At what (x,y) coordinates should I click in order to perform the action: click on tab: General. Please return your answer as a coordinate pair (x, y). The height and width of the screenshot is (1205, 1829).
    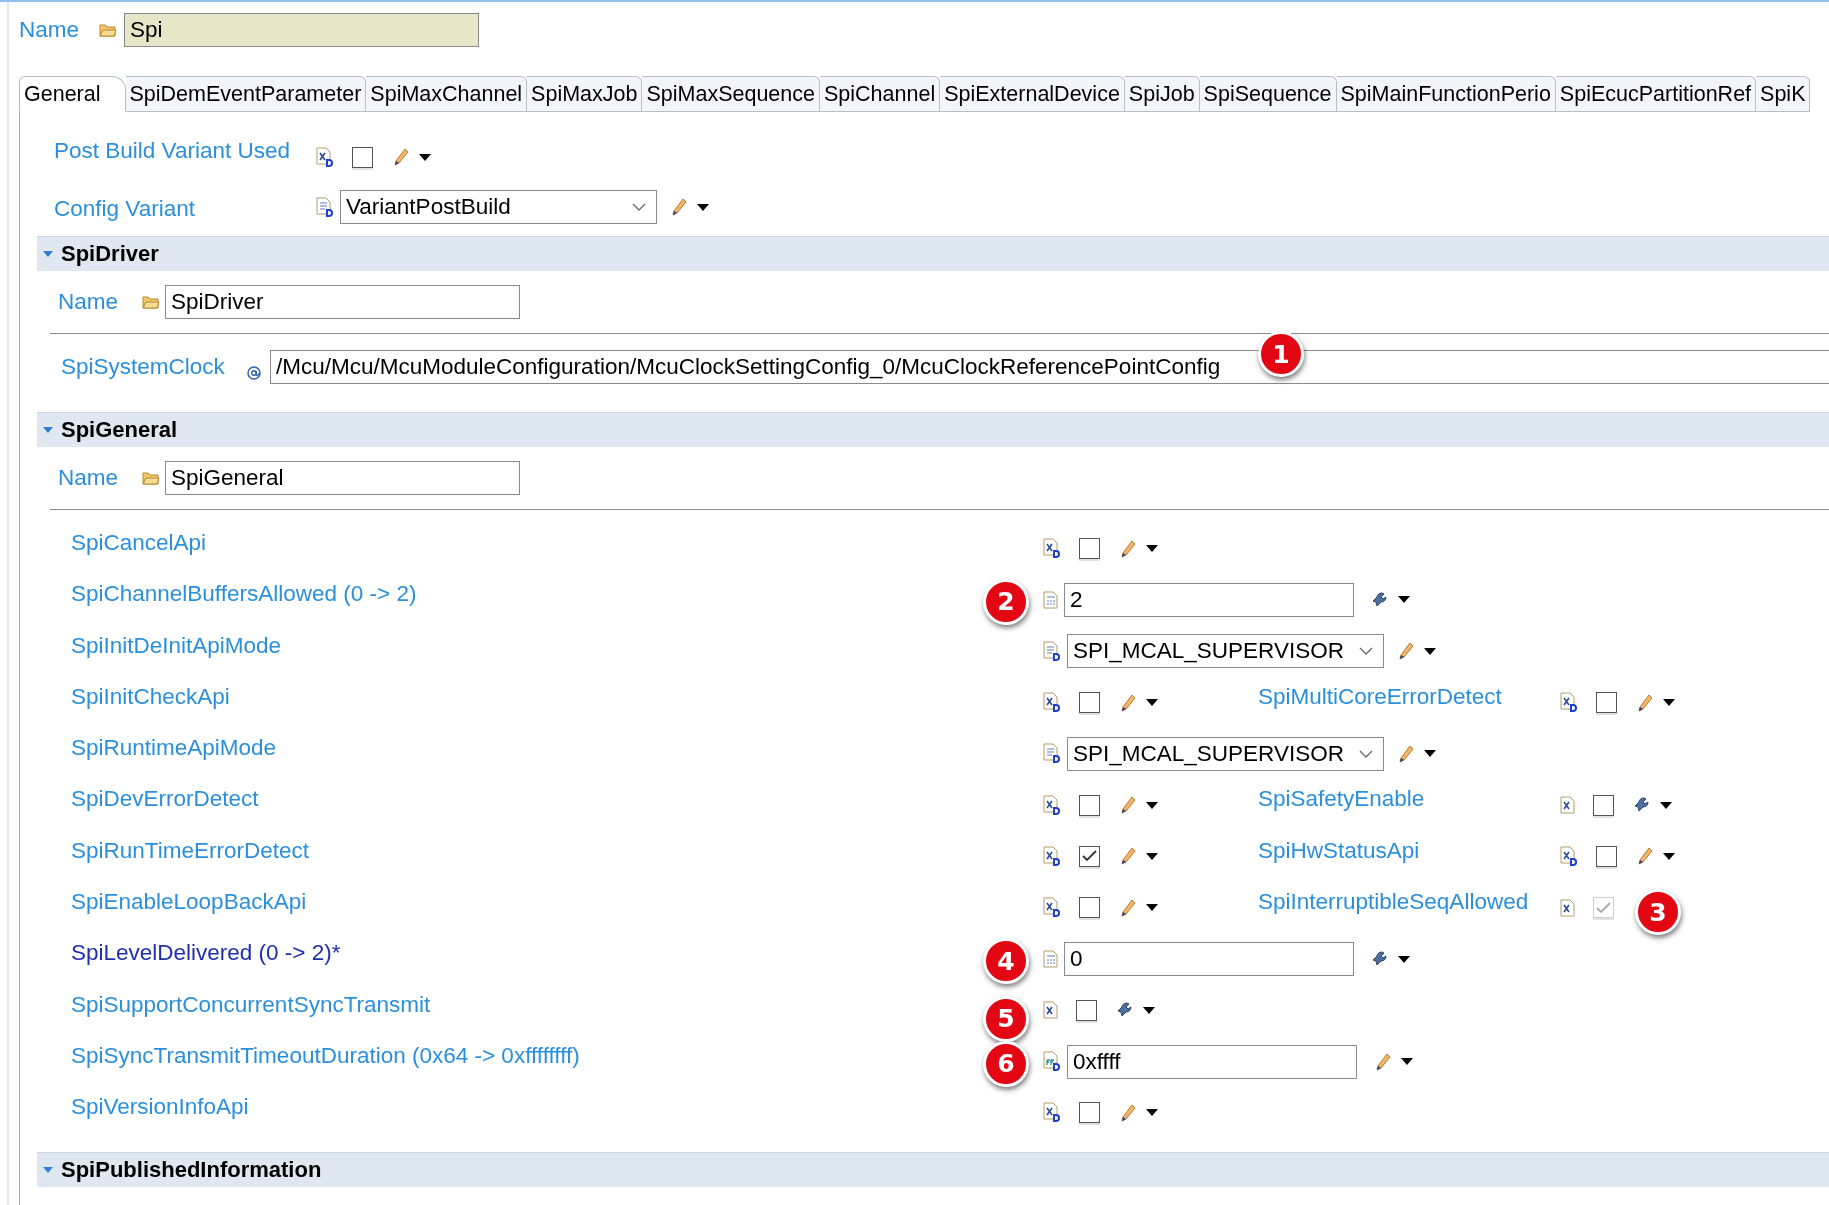
    Looking at the image, I should click on (72, 94).